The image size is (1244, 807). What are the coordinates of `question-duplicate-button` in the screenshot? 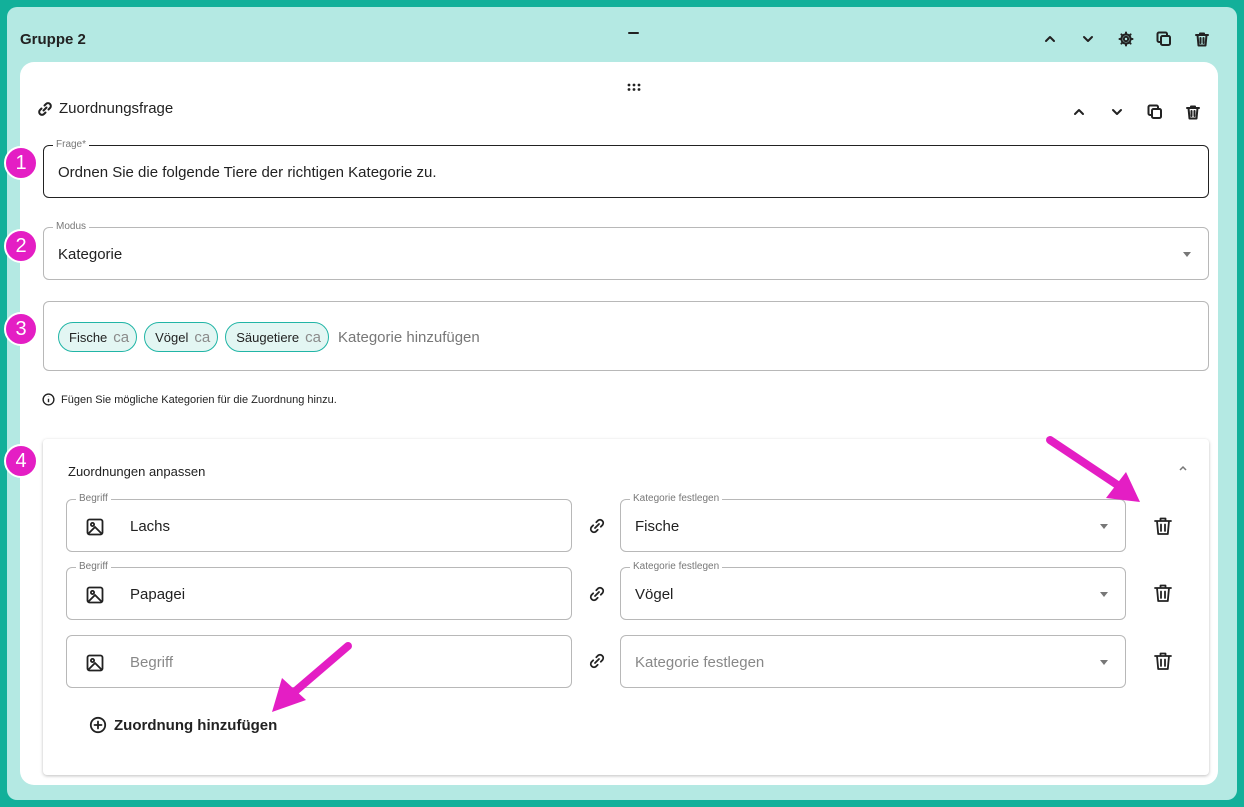 It's located at (1155, 112).